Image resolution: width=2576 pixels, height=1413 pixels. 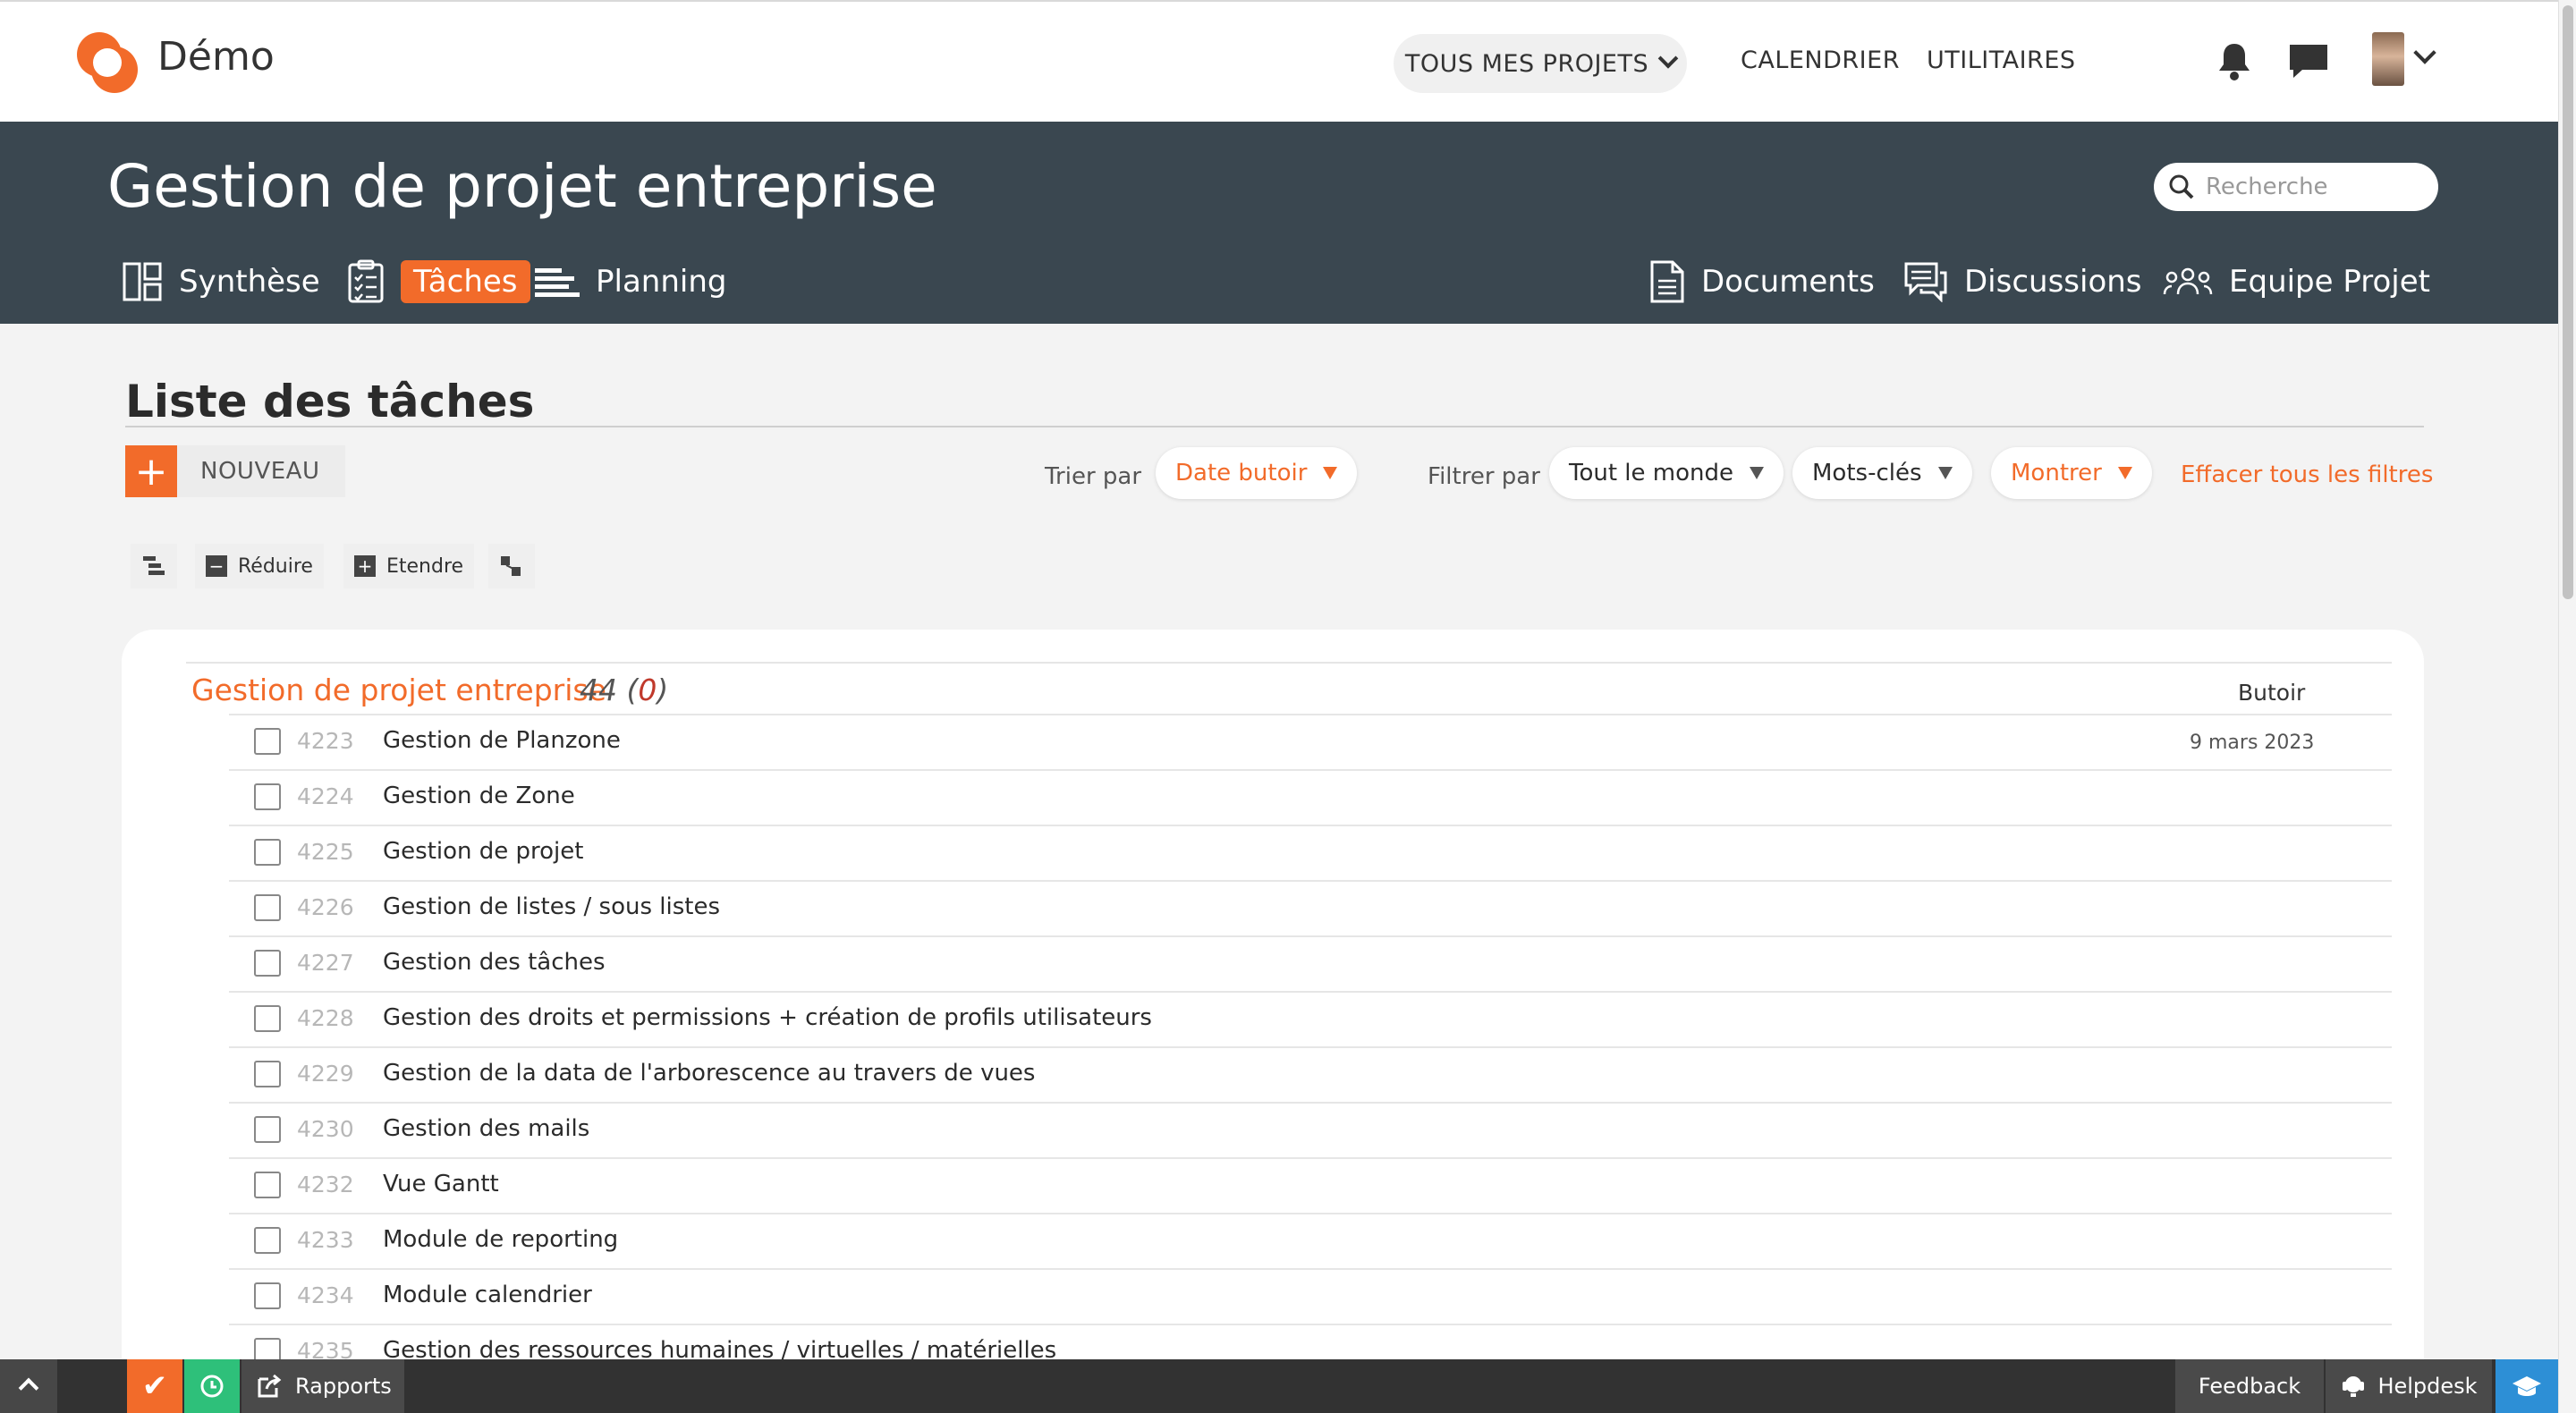 I want to click on clock-icon, so click(x=212, y=1386).